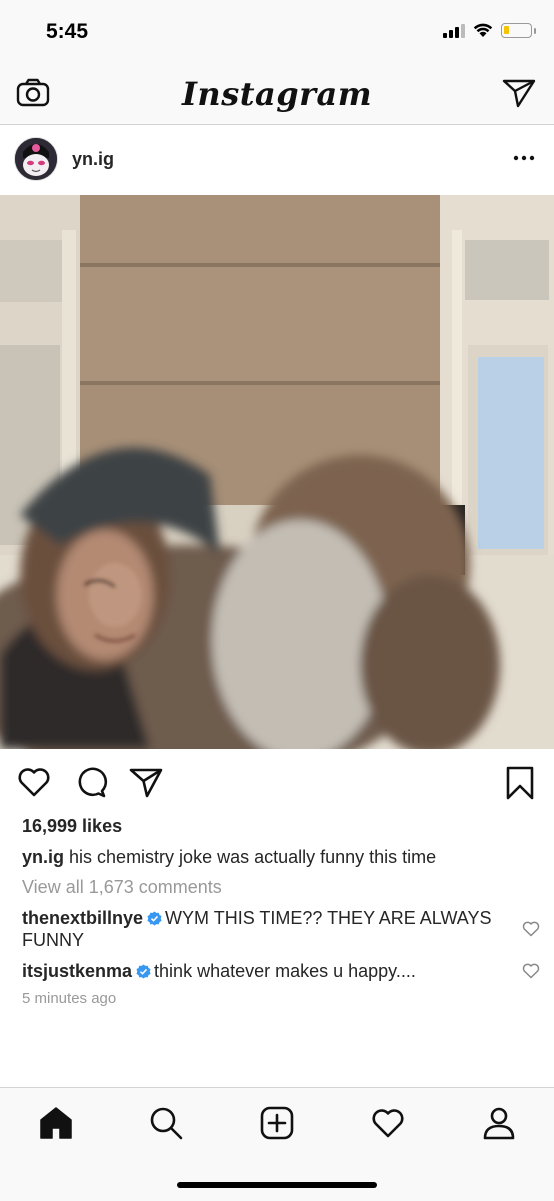 The height and width of the screenshot is (1201, 554). I want to click on more-options-icon, so click(524, 158).